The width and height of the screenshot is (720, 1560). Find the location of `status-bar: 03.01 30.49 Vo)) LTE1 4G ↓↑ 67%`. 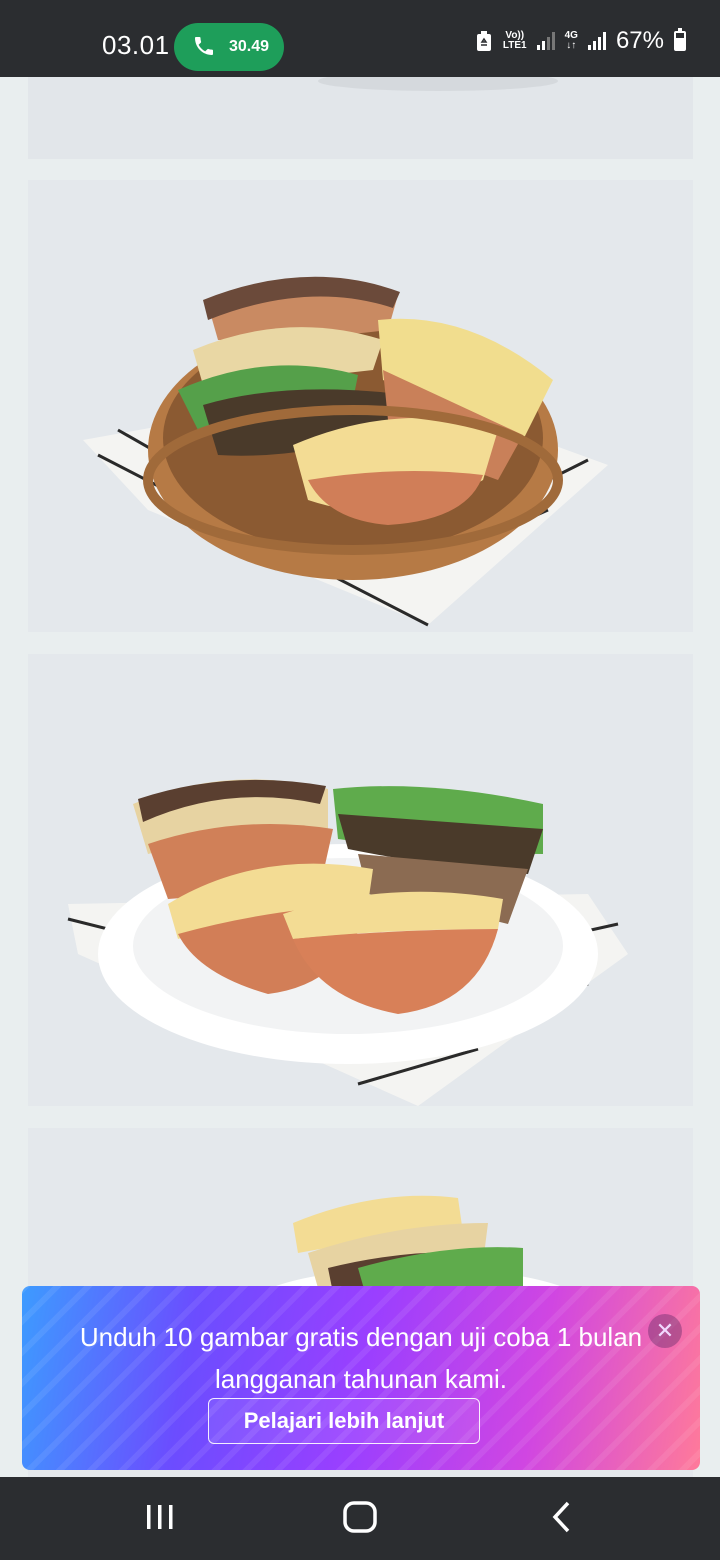

status-bar: 03.01 30.49 Vo)) LTE1 4G ↓↑ 67% is located at coordinates (360, 38).